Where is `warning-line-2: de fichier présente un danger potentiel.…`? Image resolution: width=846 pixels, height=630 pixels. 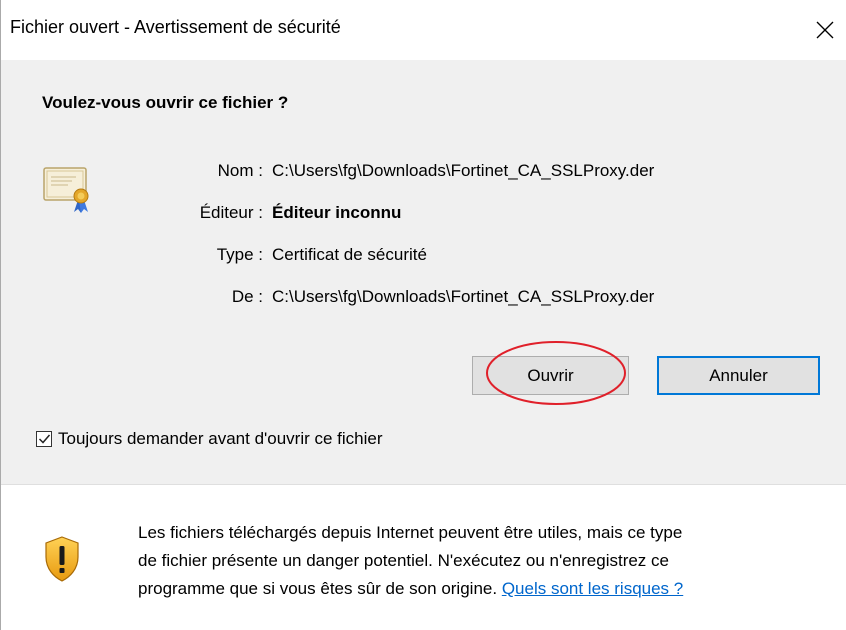
warning-line-2: de fichier présente un danger potentiel.… is located at coordinates (403, 560).